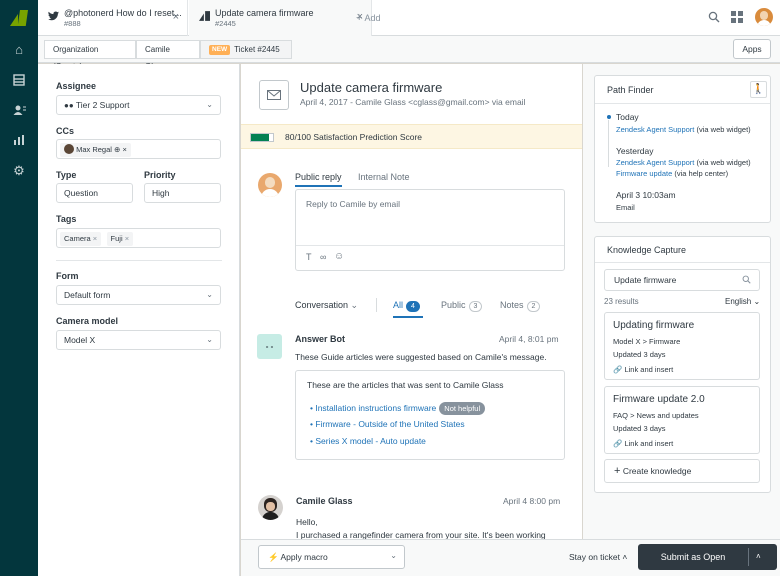 Image resolution: width=780 pixels, height=576 pixels. I want to click on conversation-filter: Conversation ⌄, so click(326, 305).